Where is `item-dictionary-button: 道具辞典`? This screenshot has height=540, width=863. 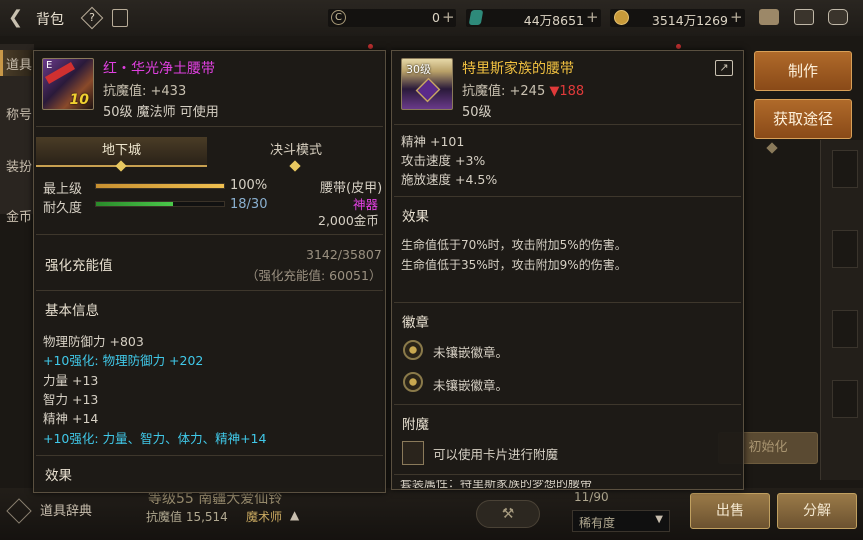 item-dictionary-button: 道具辞典 is located at coordinates (66, 509).